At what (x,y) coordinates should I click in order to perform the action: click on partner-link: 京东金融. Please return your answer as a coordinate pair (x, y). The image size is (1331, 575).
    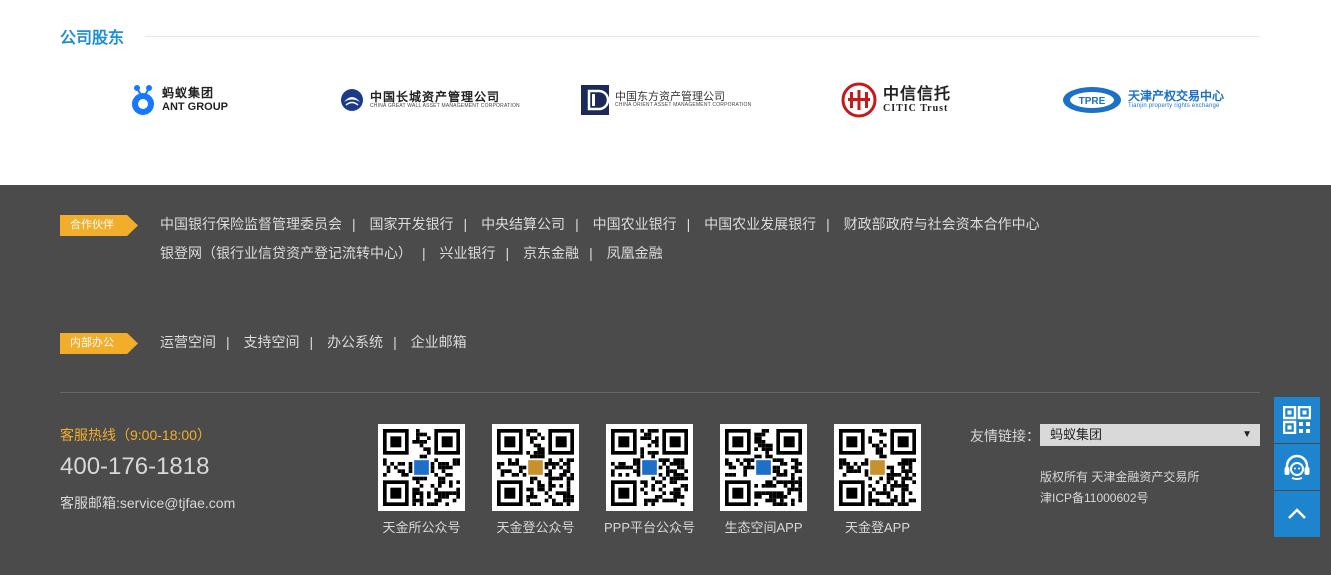
    Looking at the image, I should click on (551, 253).